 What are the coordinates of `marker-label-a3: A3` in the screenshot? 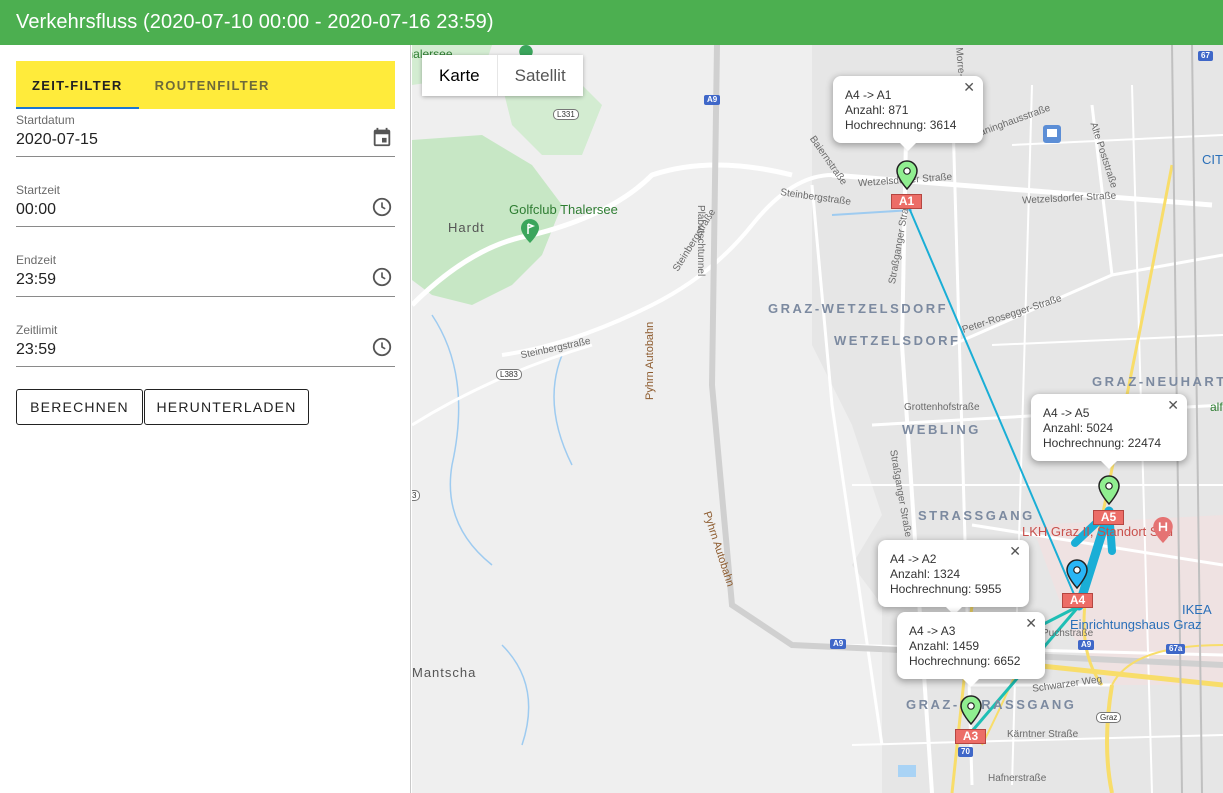 It's located at (970, 736).